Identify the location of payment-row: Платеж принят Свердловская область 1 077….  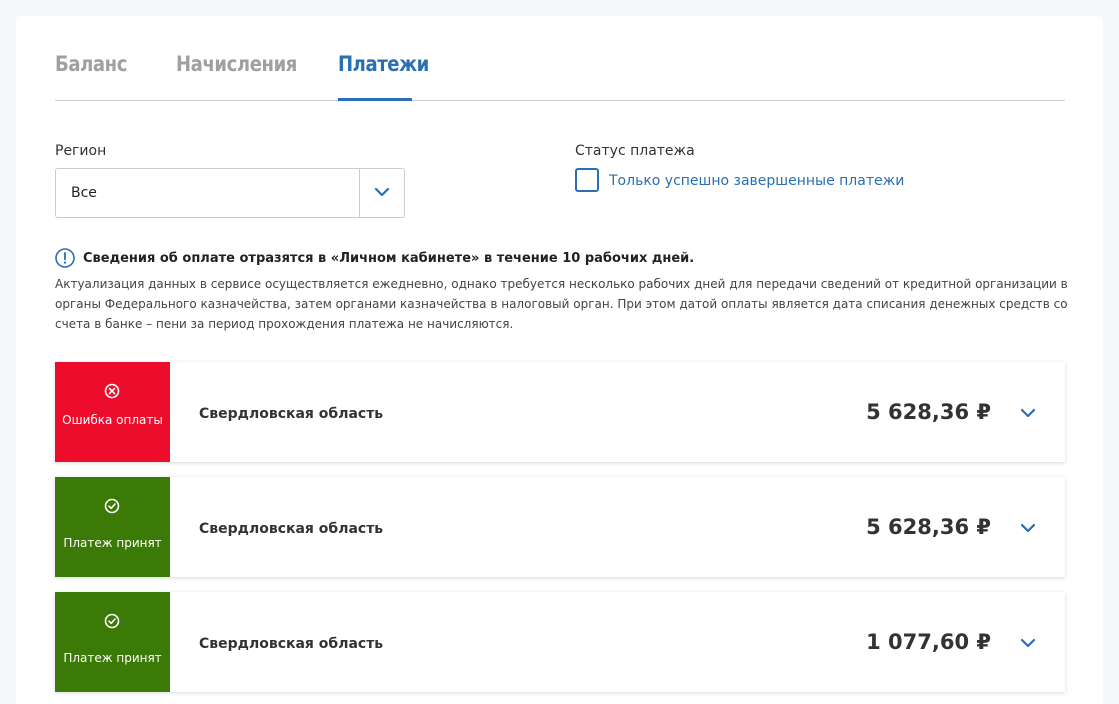
(560, 642).